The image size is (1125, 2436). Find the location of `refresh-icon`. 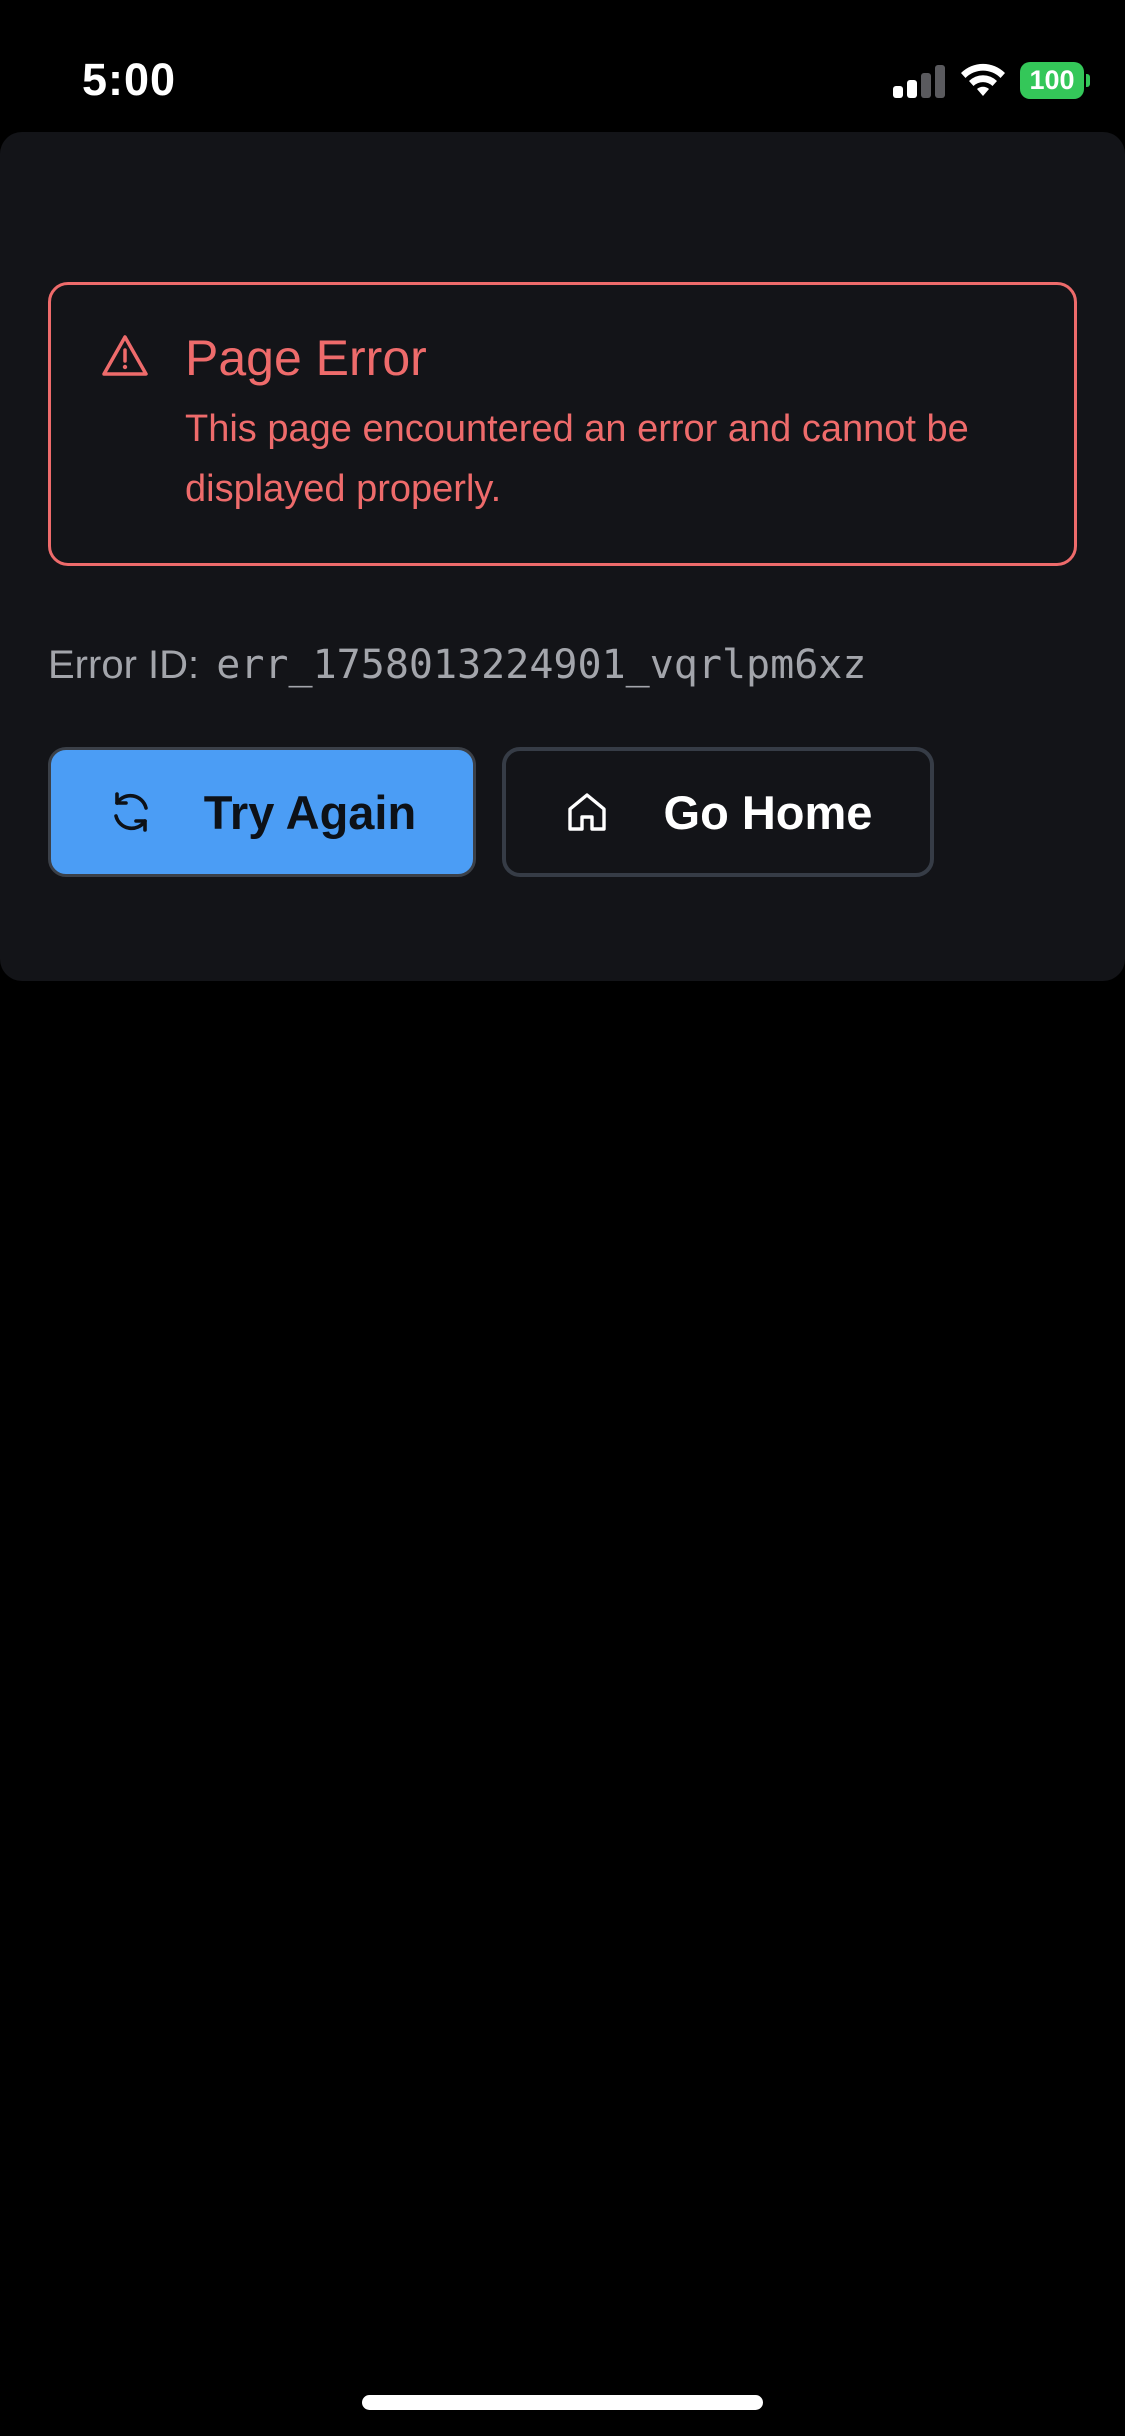

refresh-icon is located at coordinates (130, 812).